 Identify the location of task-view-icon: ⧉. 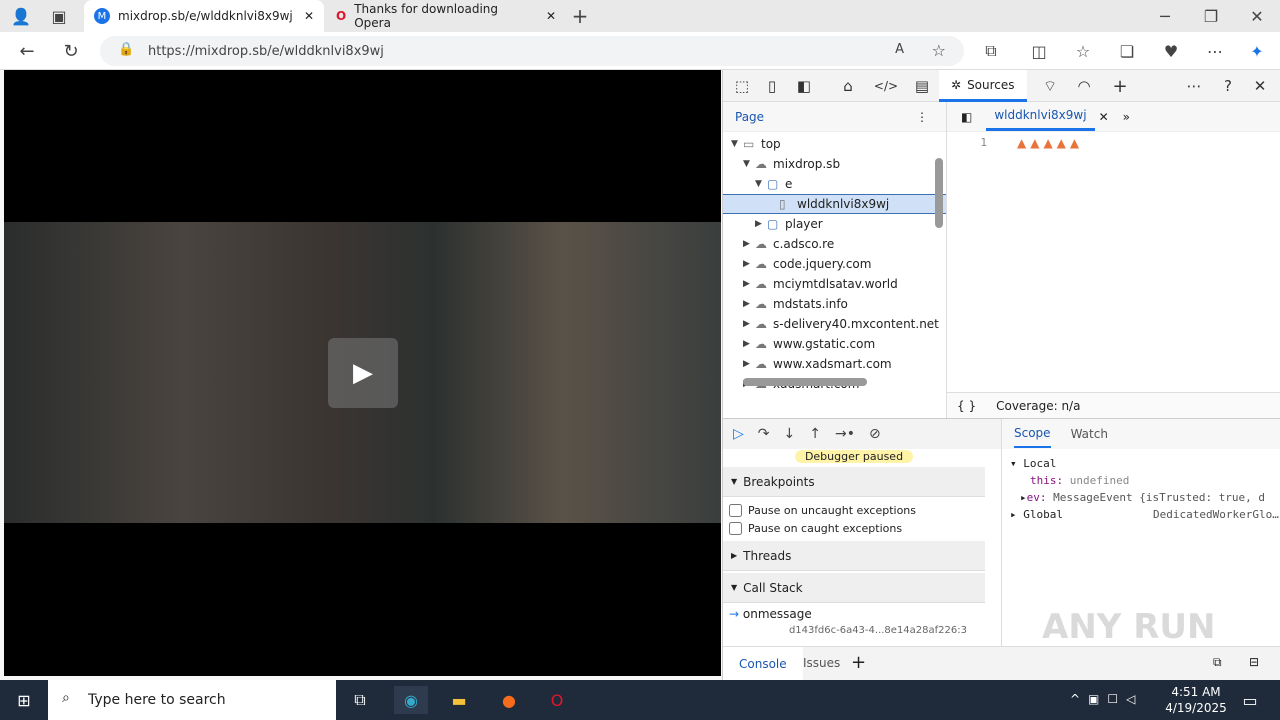
(360, 700).